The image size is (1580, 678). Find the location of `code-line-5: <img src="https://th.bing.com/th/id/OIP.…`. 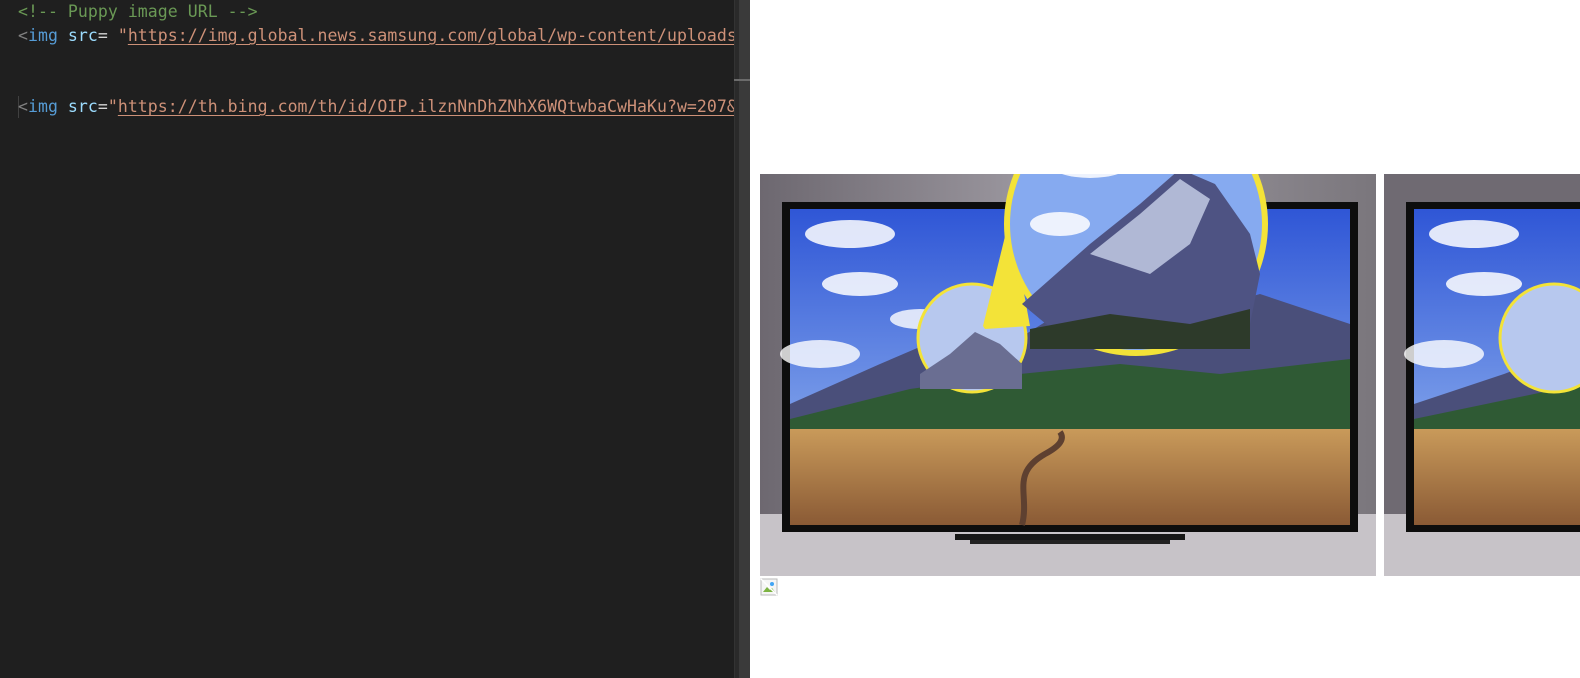

code-line-5: <img src="https://th.bing.com/th/id/OIP.… is located at coordinates (376, 107).